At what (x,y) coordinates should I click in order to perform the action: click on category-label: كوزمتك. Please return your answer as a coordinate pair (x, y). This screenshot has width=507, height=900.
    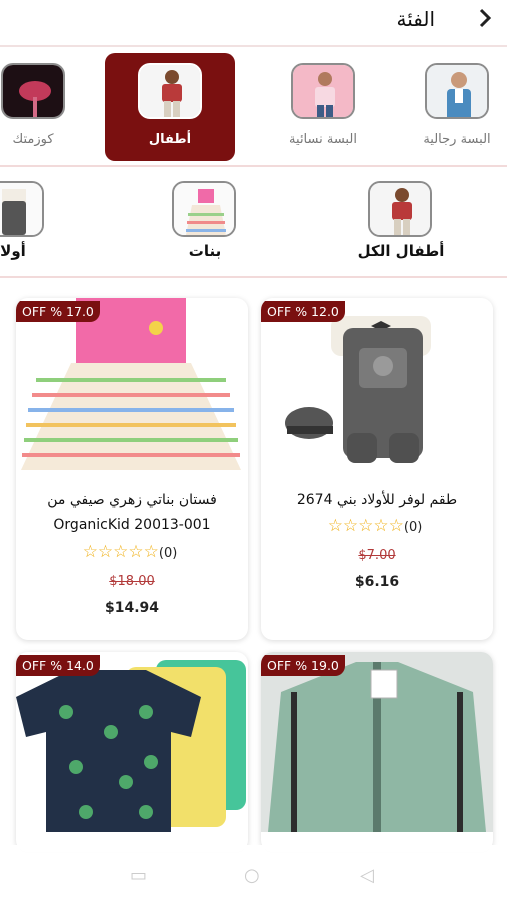
    Looking at the image, I should click on (33, 139).